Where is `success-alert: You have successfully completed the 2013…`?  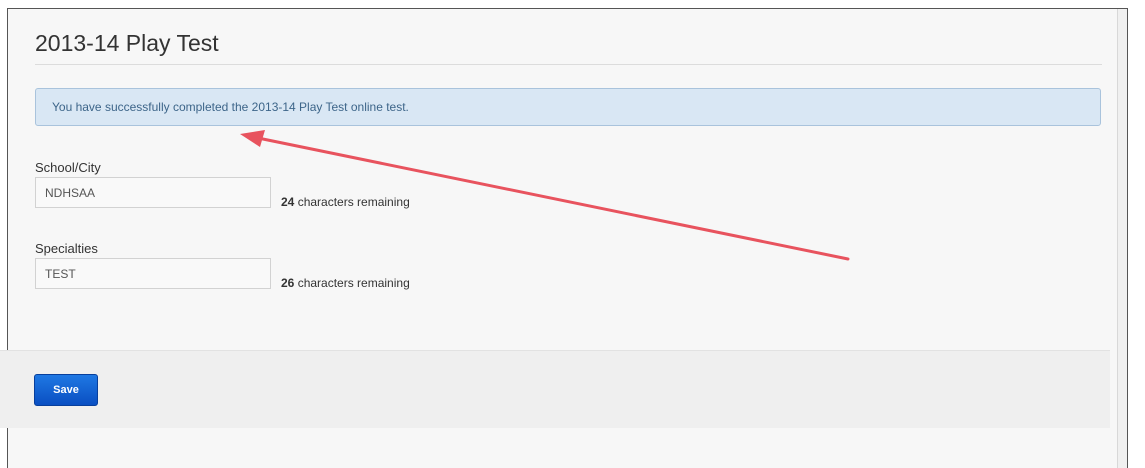 success-alert: You have successfully completed the 2013… is located at coordinates (568, 107).